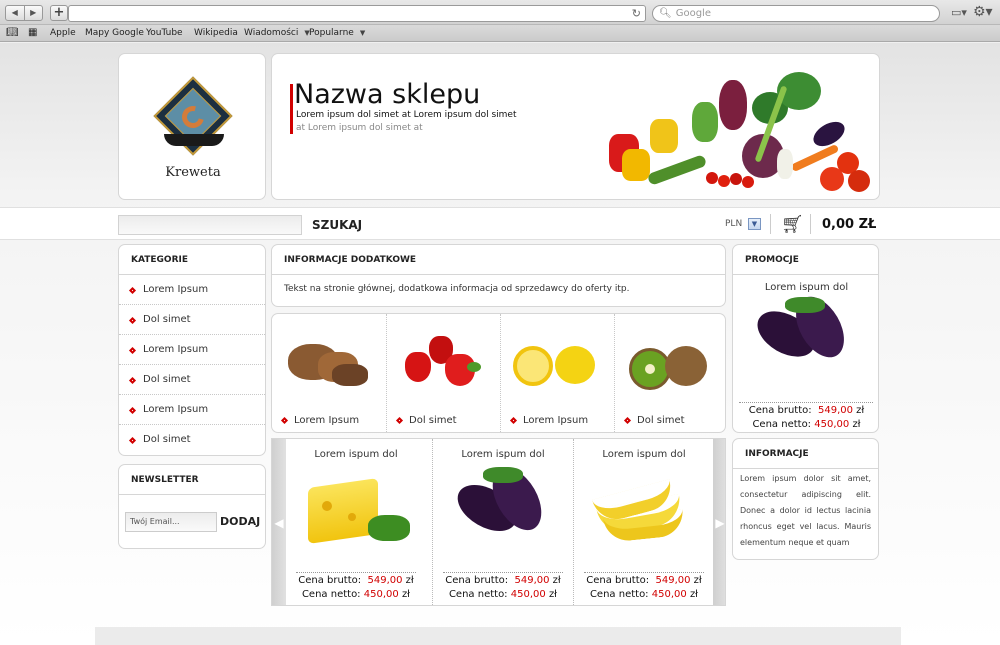 This screenshot has width=1000, height=645. What do you see at coordinates (216, 33) in the screenshot?
I see `bookmark-wikipedia: Wikipedia` at bounding box center [216, 33].